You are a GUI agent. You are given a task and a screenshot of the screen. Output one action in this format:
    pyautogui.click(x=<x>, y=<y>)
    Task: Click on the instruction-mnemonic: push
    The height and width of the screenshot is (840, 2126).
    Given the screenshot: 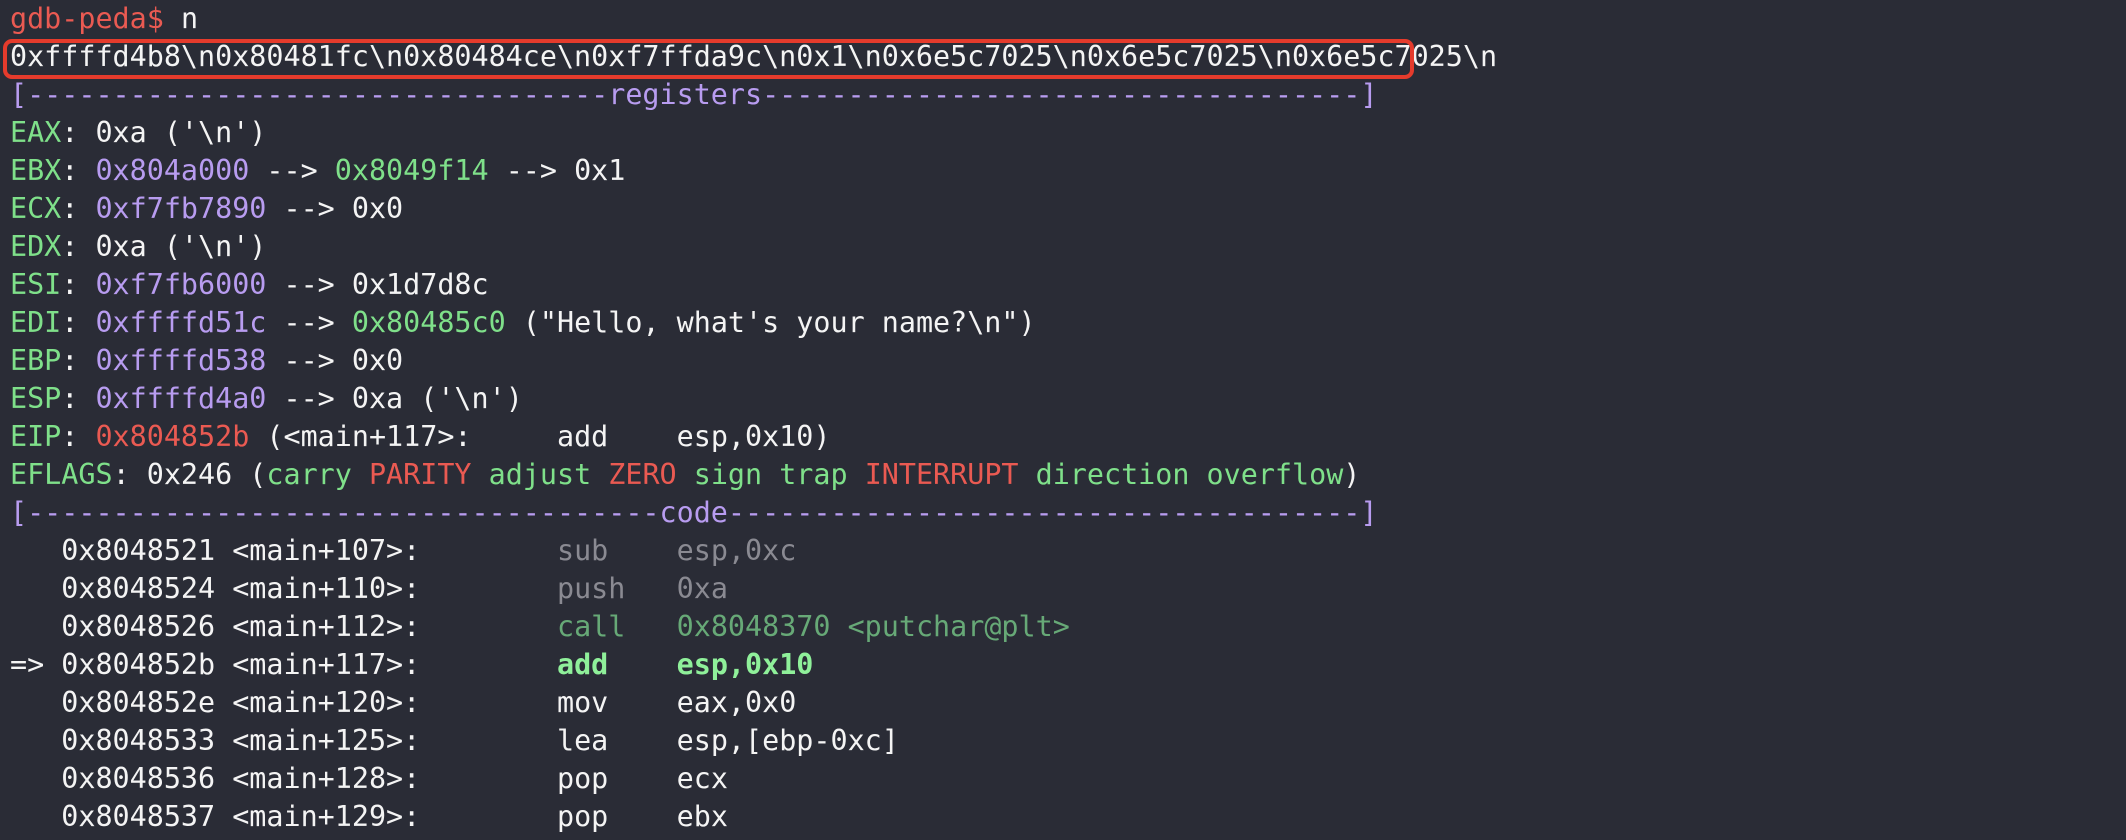 What is the action you would take?
    pyautogui.click(x=591, y=588)
    